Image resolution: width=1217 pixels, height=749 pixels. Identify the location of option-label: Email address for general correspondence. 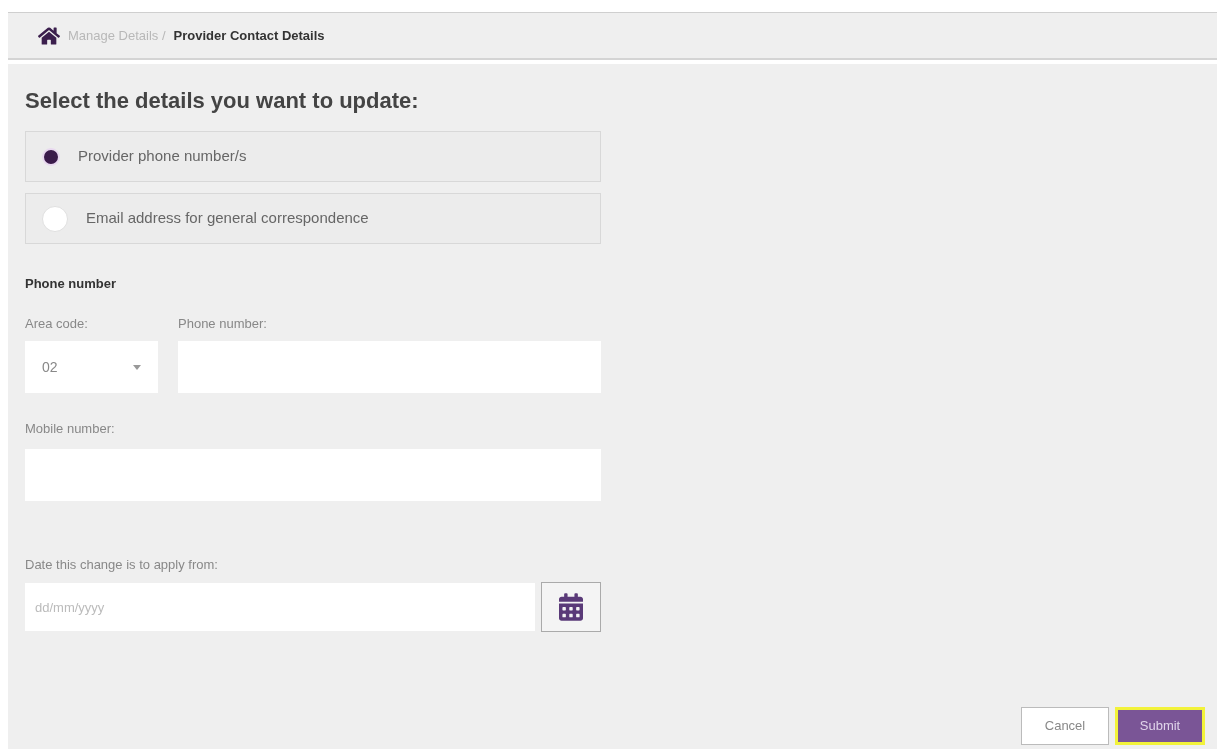
(227, 218).